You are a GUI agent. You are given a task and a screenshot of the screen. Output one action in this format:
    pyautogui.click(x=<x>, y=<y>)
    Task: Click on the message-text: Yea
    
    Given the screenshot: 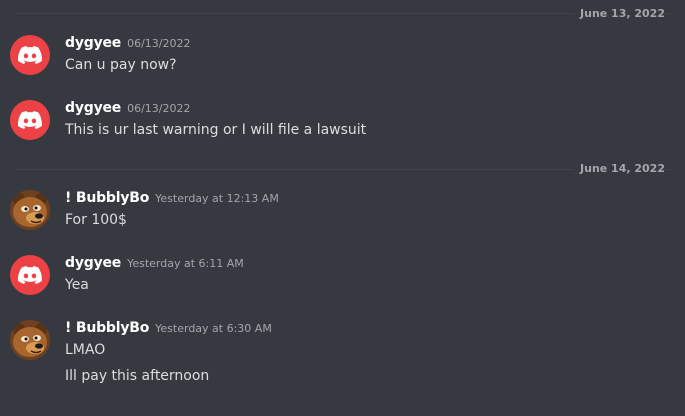 What is the action you would take?
    pyautogui.click(x=77, y=285)
    